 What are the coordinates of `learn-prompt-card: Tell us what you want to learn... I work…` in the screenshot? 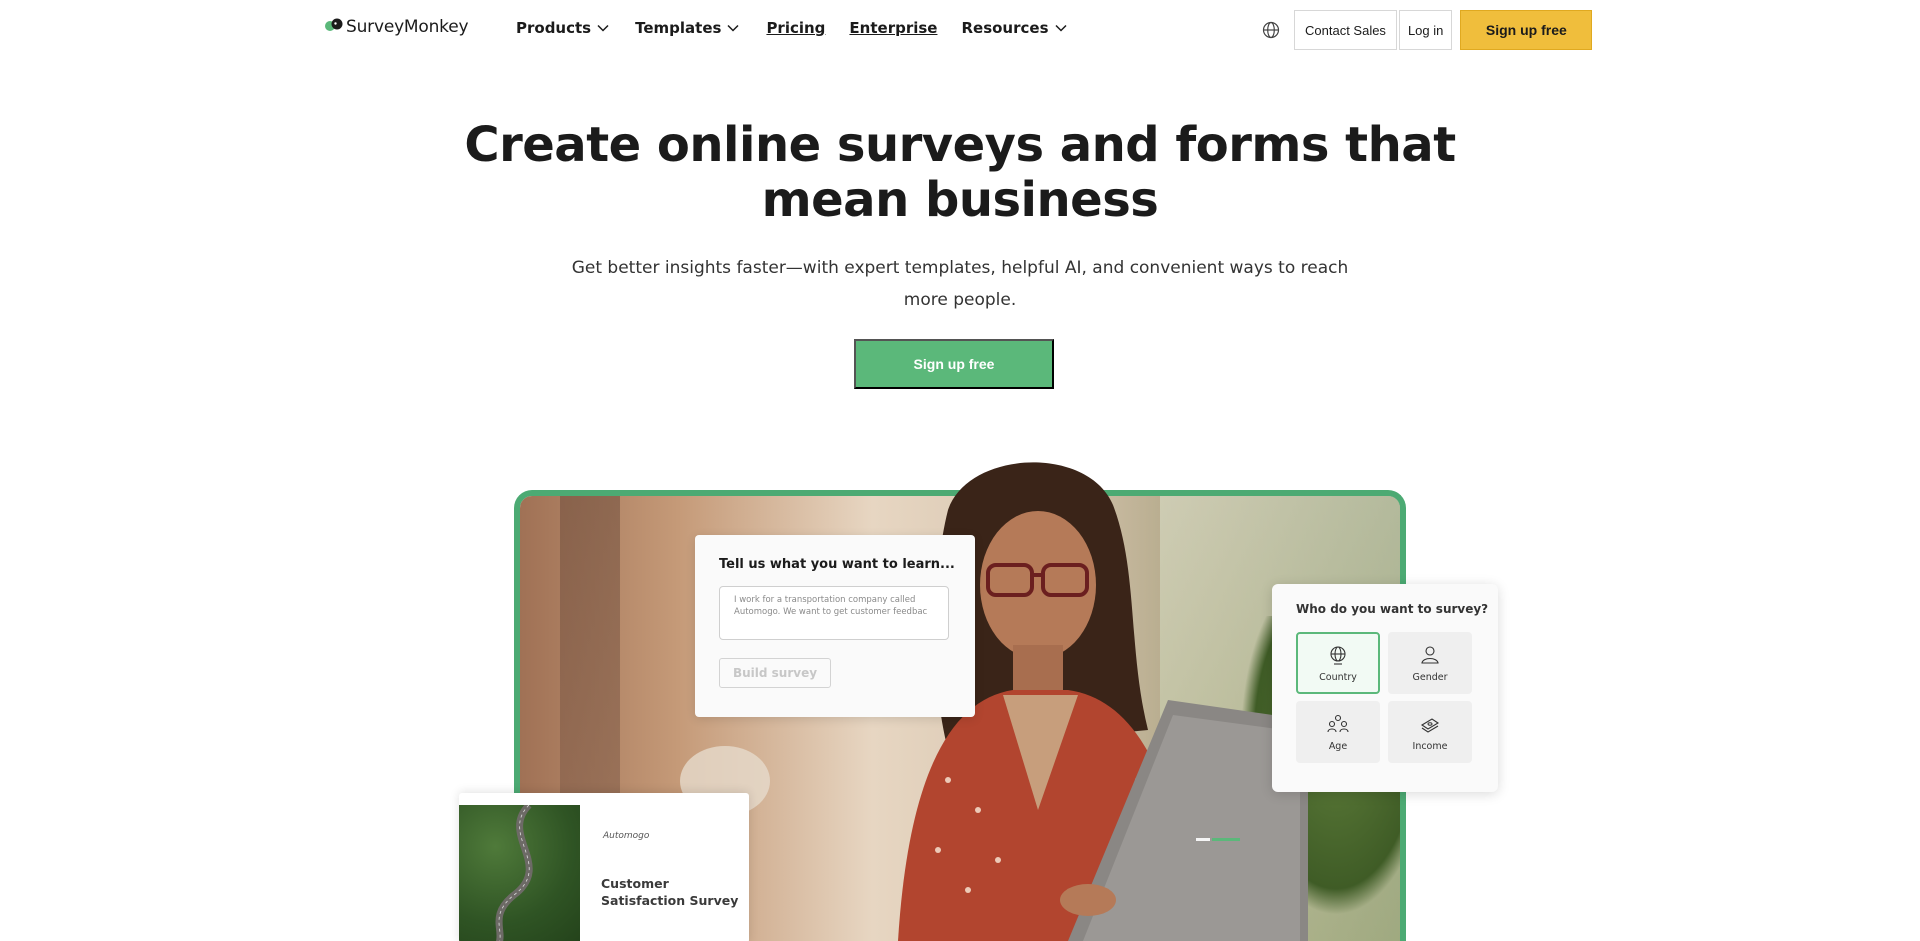 It's located at (835, 626).